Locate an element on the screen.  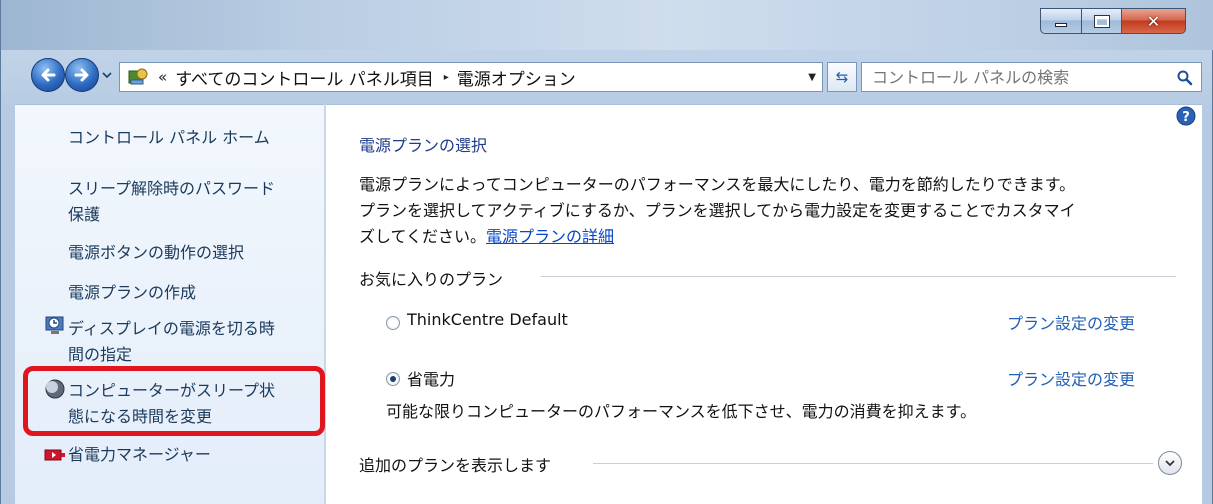
sidebar-item-label: 省電力マネージャー is located at coordinates (139, 454).